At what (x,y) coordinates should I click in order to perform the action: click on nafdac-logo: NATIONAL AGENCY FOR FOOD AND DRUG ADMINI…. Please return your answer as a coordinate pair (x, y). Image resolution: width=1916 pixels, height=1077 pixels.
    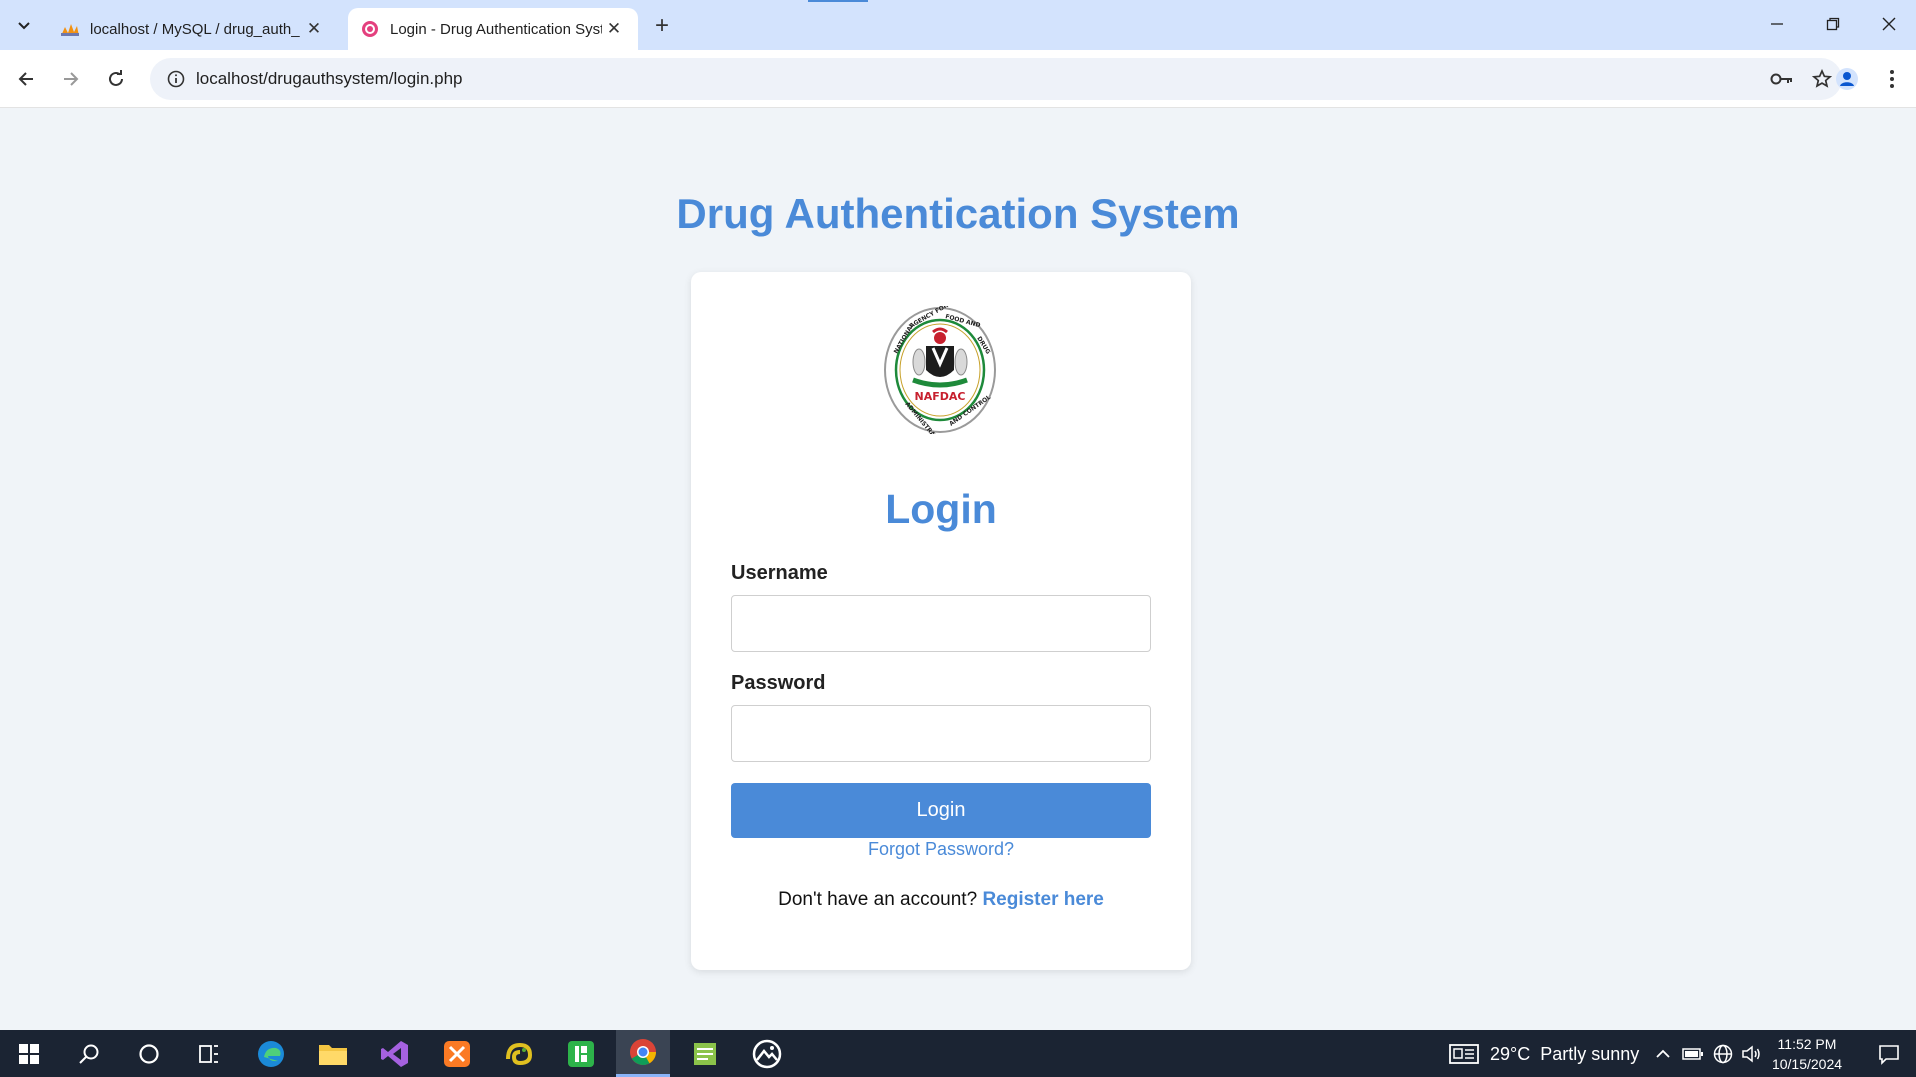
    Looking at the image, I should click on (940, 376).